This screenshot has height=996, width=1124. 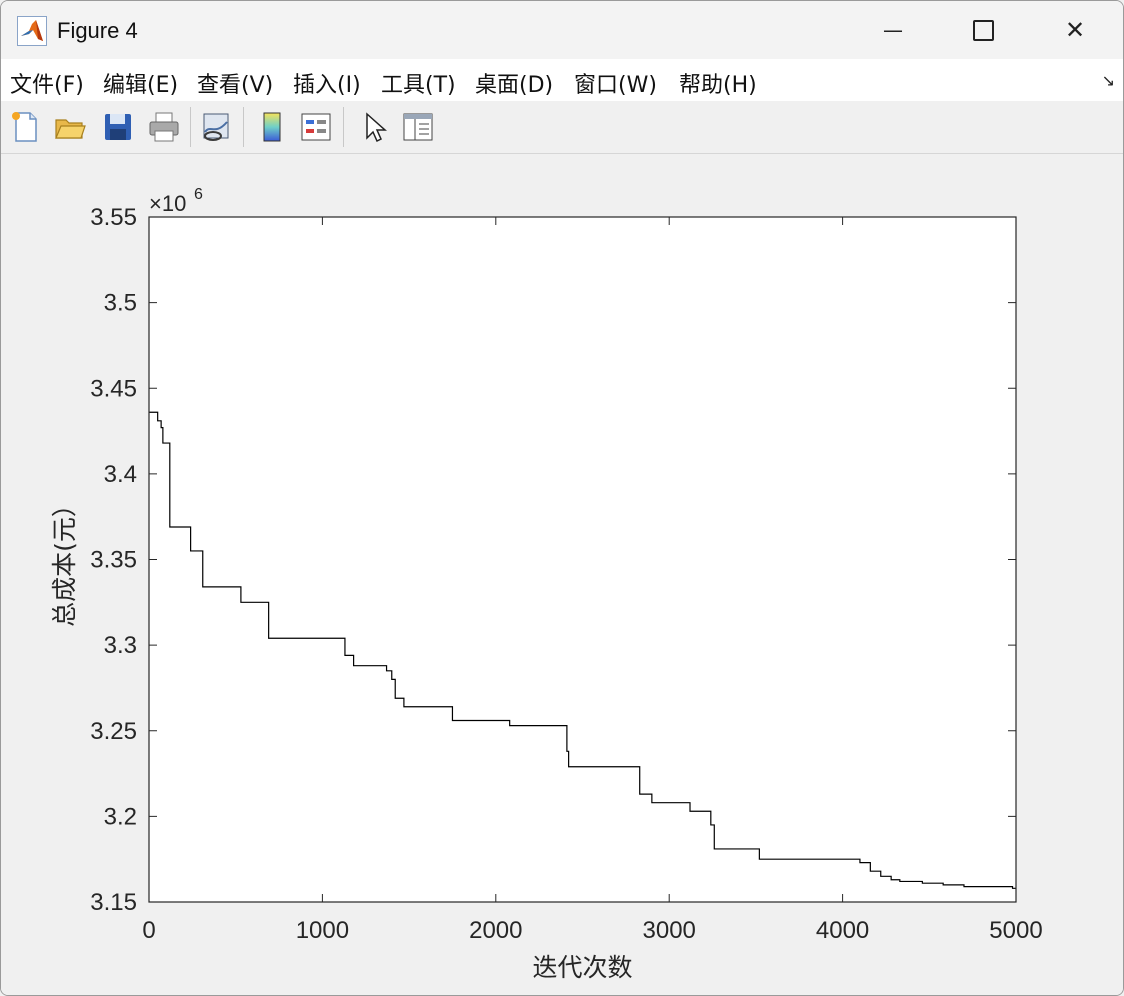 What do you see at coordinates (70, 127) in the screenshot?
I see `open-file-icon` at bounding box center [70, 127].